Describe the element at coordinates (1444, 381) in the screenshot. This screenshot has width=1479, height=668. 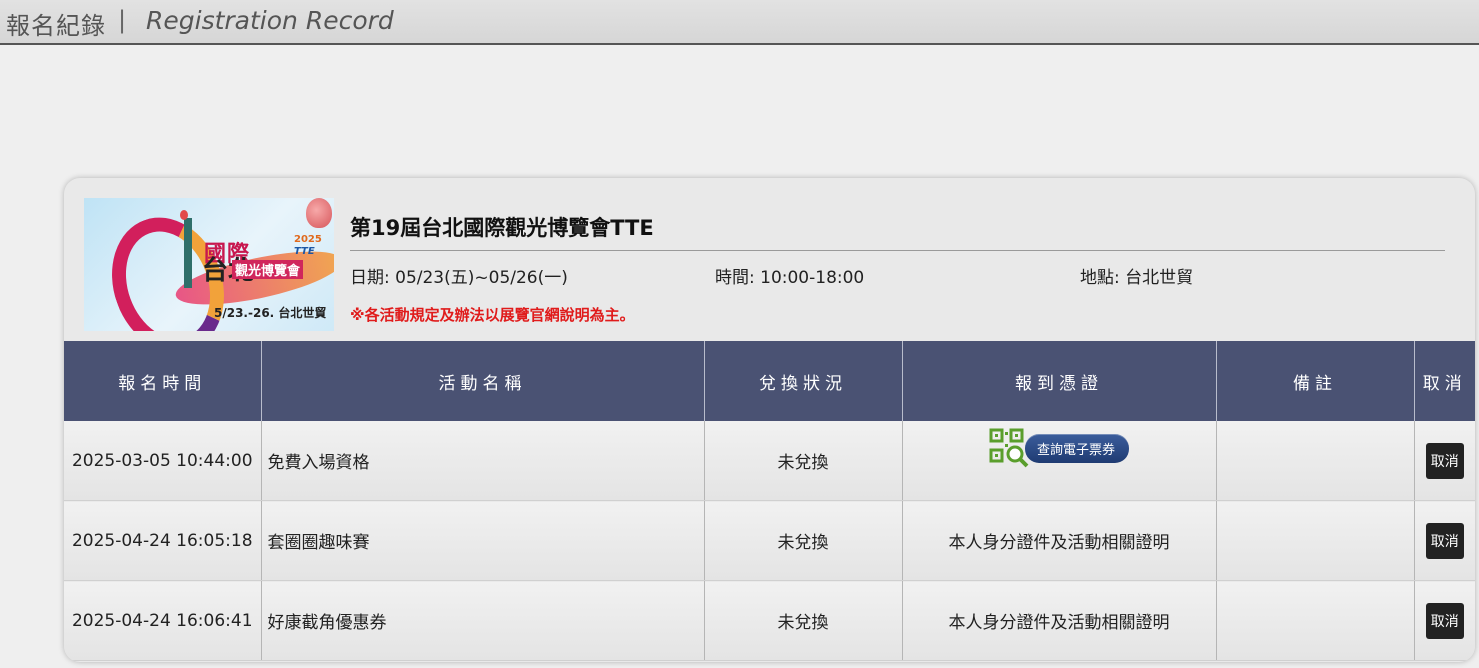
I see `col-header-cancel: 取消` at that location.